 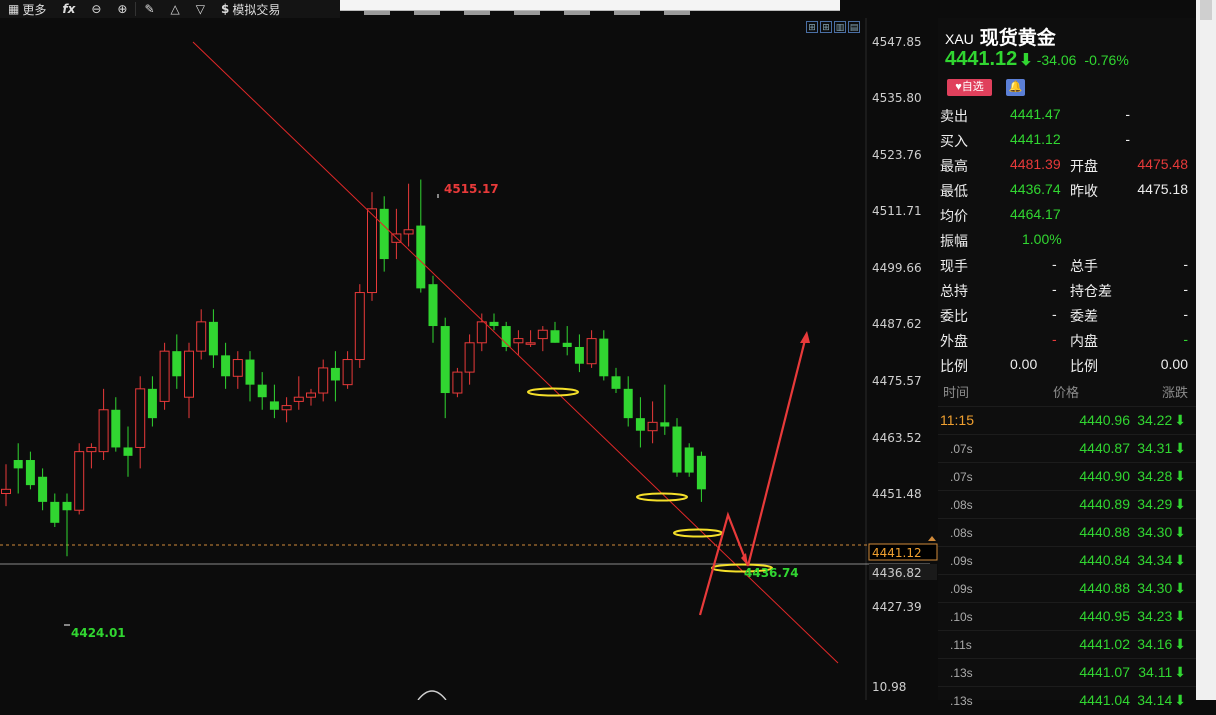 What do you see at coordinates (812, 27) in the screenshot?
I see `layout-button: ⊞` at bounding box center [812, 27].